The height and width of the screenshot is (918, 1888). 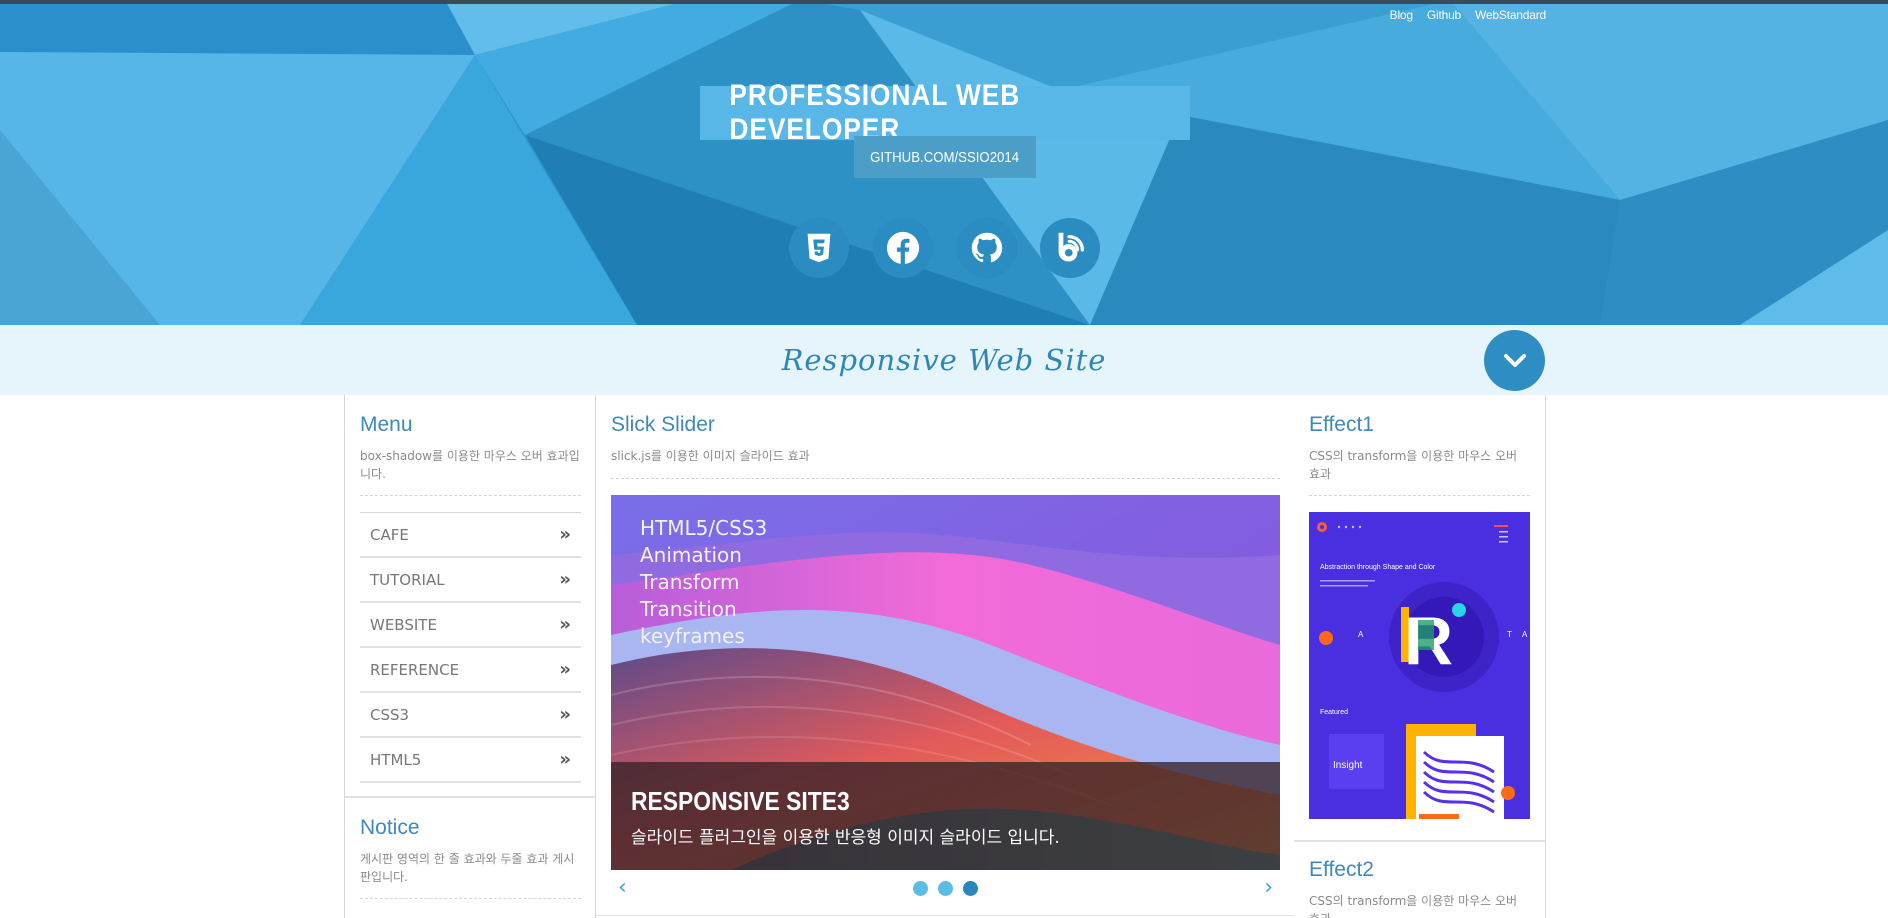 What do you see at coordinates (945, 439) in the screenshot?
I see `slider-header: Slick Slider slick.js를 이용한 이미지 슬라이드 효과` at bounding box center [945, 439].